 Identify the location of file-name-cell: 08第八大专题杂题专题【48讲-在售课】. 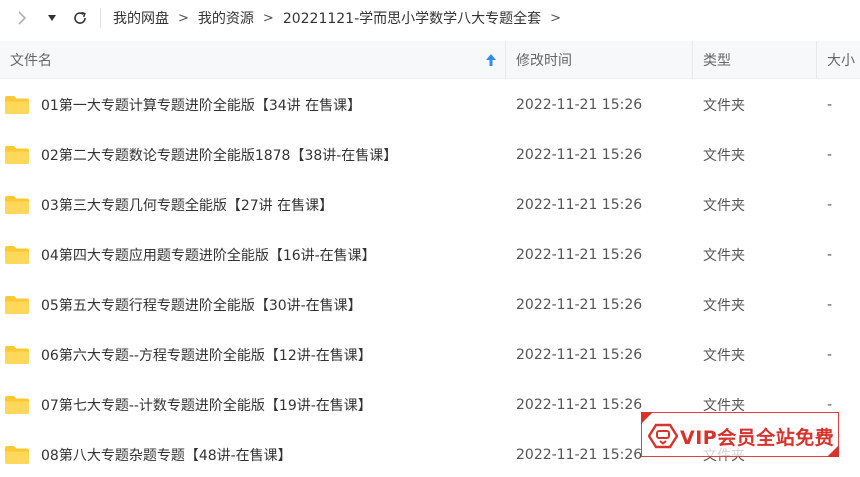
(253, 455).